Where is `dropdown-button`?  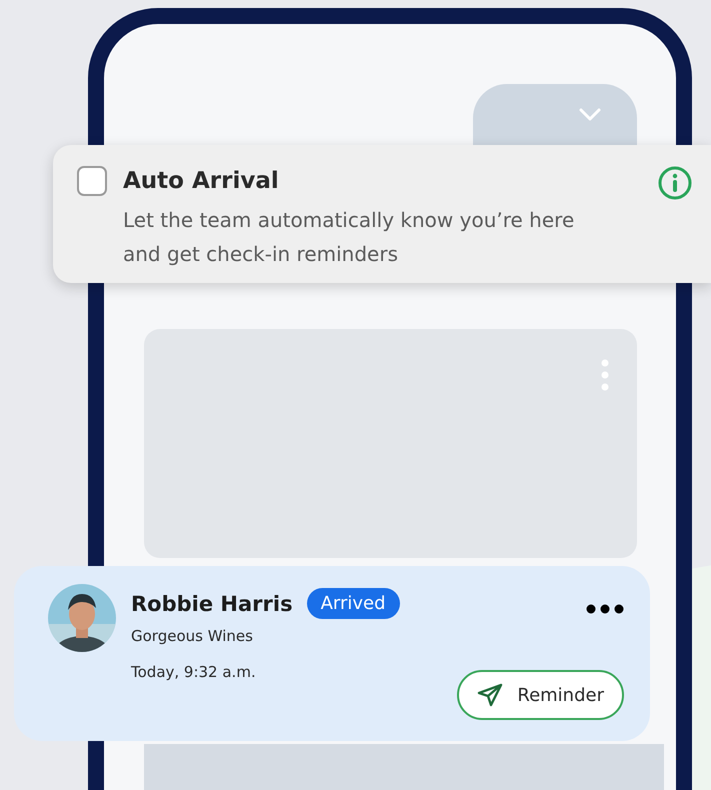 dropdown-button is located at coordinates (555, 114).